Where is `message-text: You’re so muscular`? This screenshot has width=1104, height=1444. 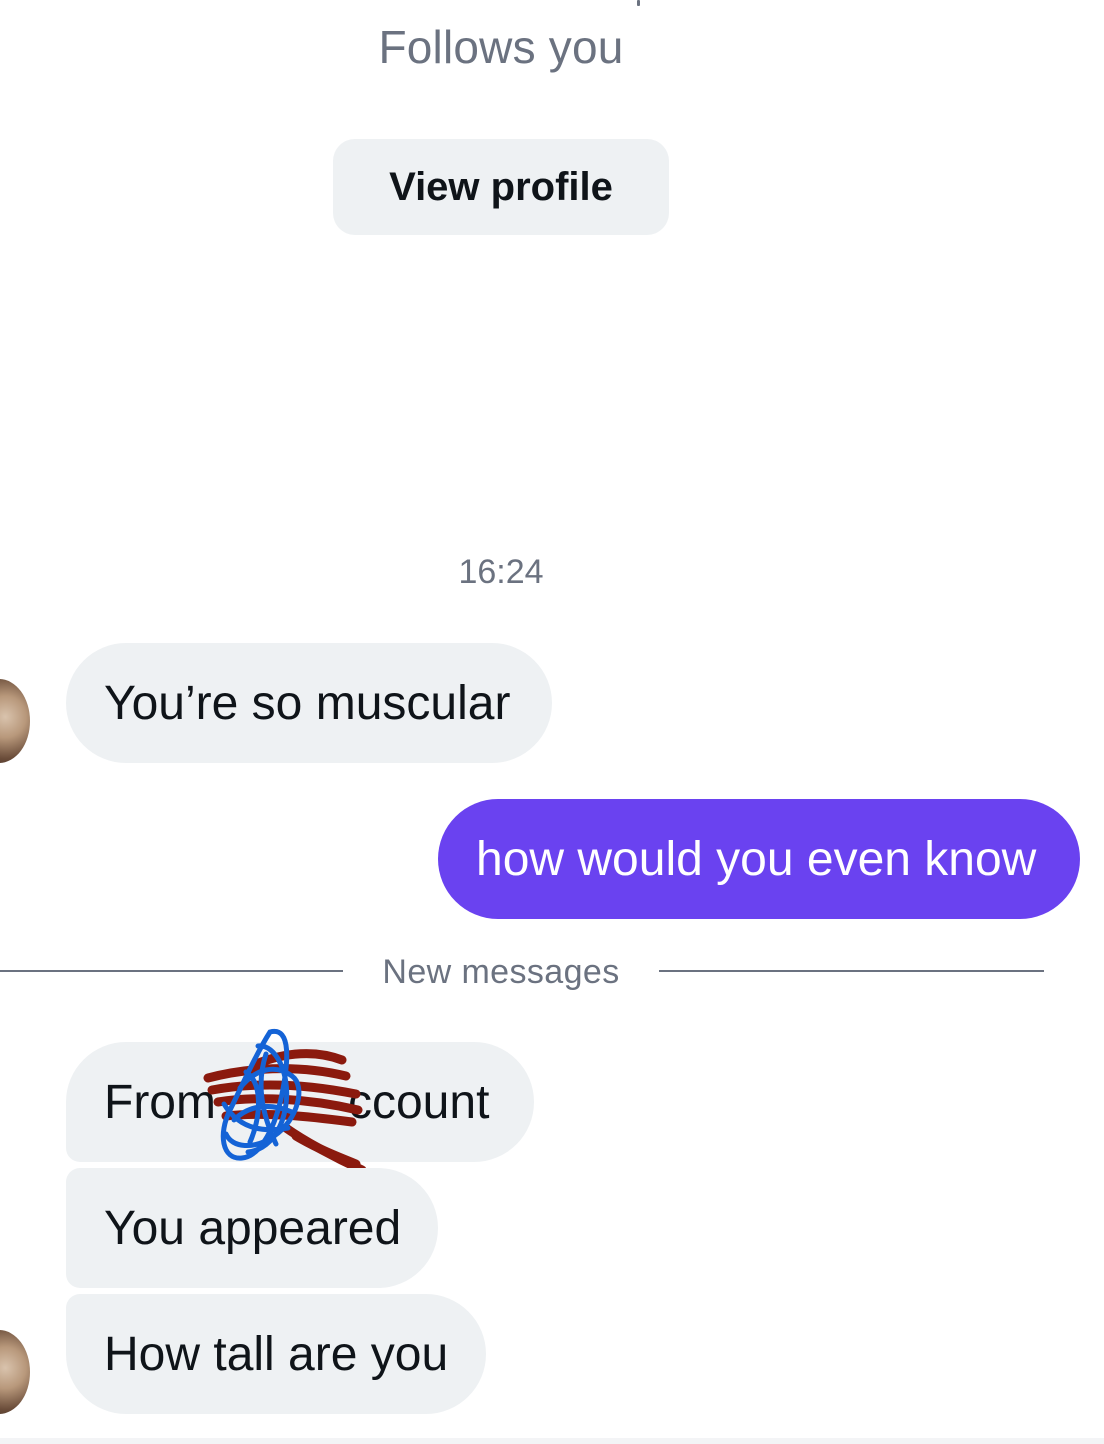
message-text: You’re so muscular is located at coordinates (307, 703).